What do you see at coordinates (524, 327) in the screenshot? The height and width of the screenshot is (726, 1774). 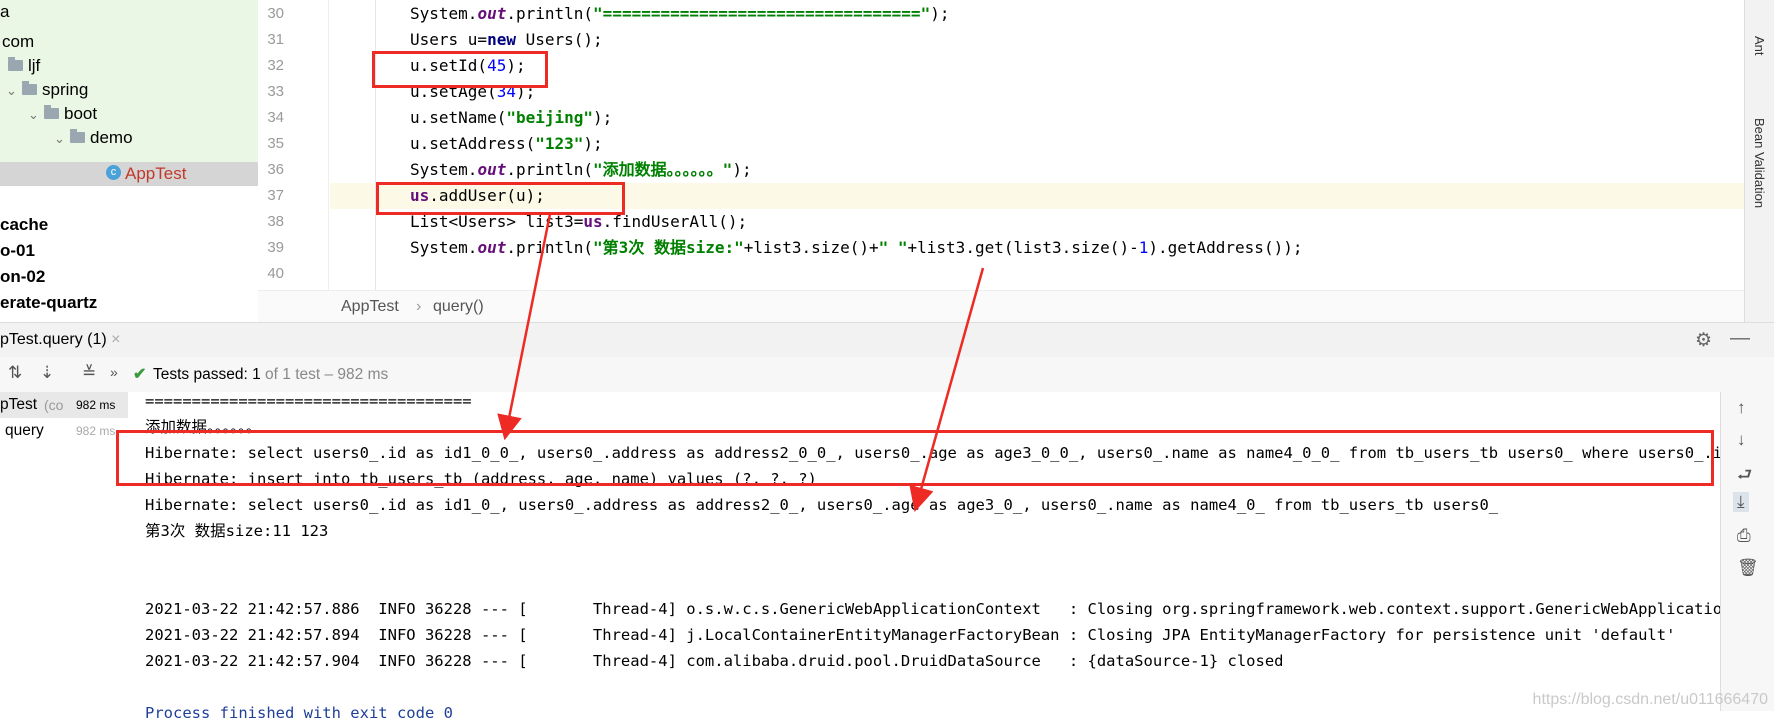 I see `arrow-adduser-to-insert` at bounding box center [524, 327].